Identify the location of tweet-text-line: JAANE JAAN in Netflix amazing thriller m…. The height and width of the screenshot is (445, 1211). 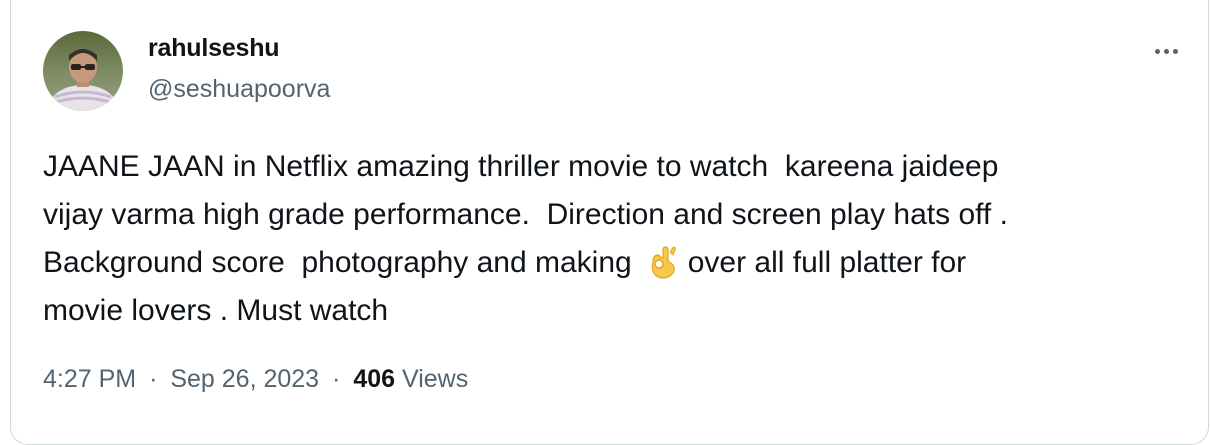
(521, 166).